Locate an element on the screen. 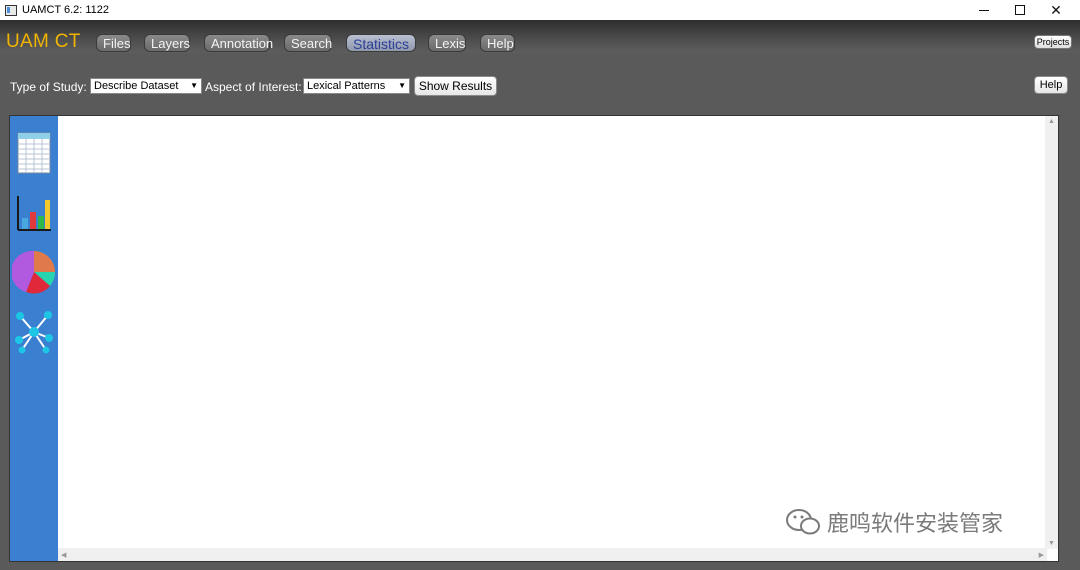  scroll-right-icon: ▶ is located at coordinates (1041, 555).